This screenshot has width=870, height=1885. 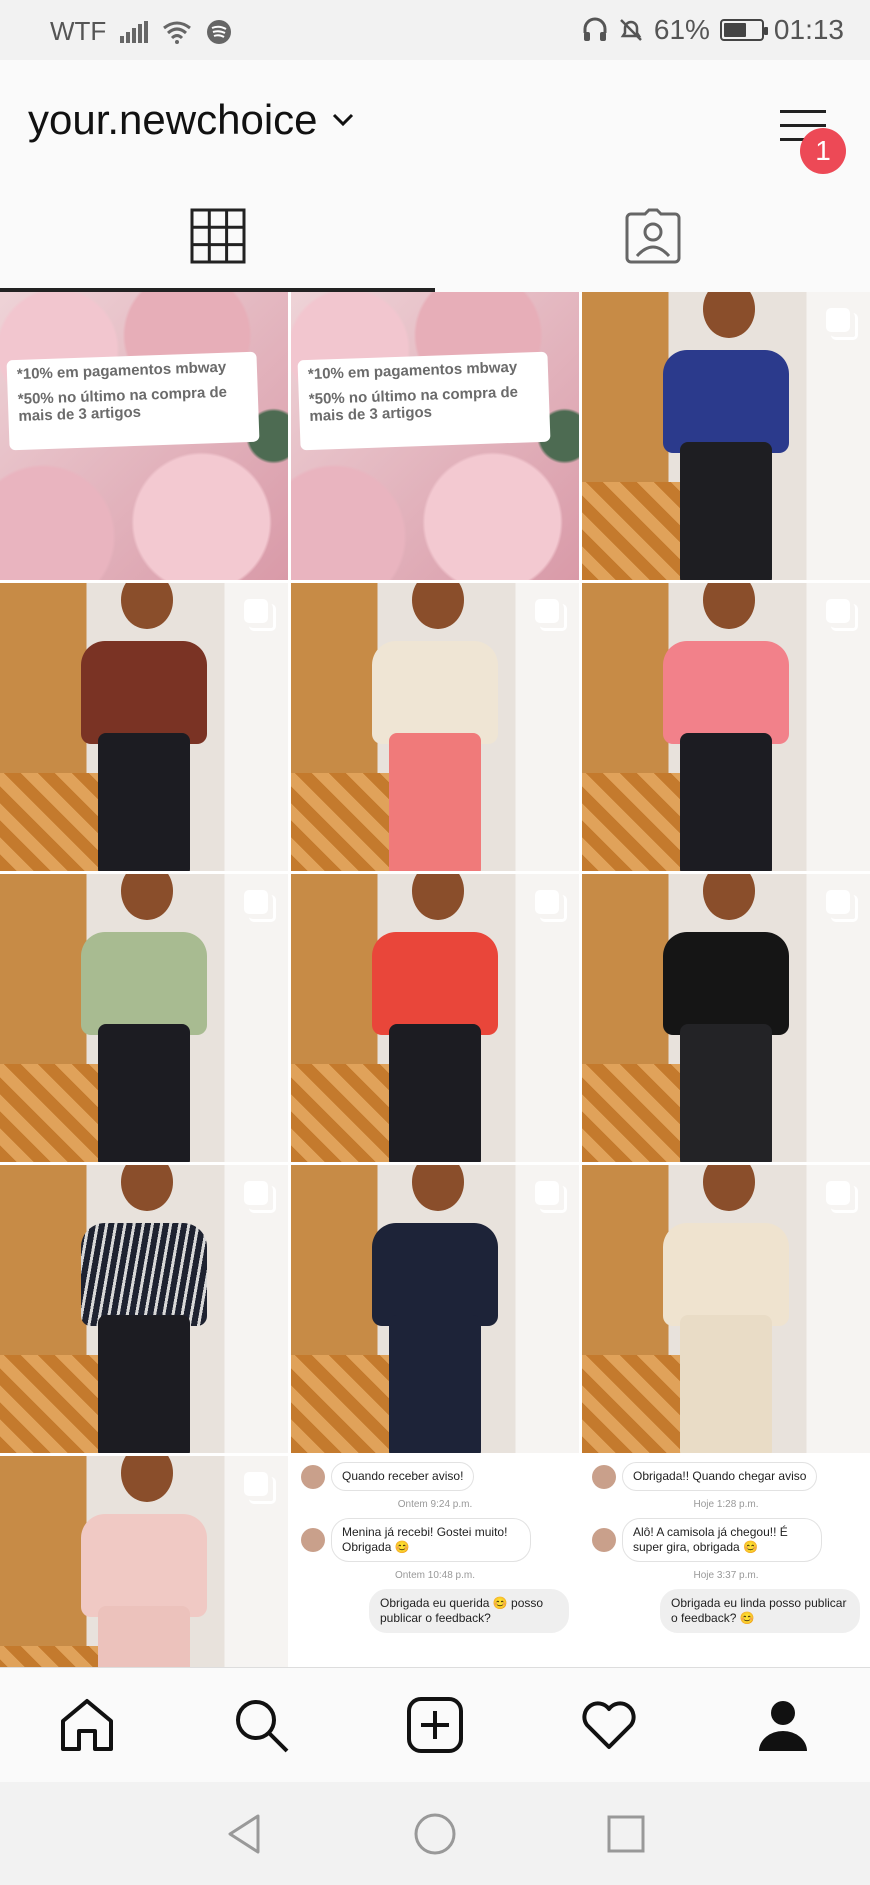 I want to click on status-bar: WTF 61% 01:13, so click(x=435, y=30).